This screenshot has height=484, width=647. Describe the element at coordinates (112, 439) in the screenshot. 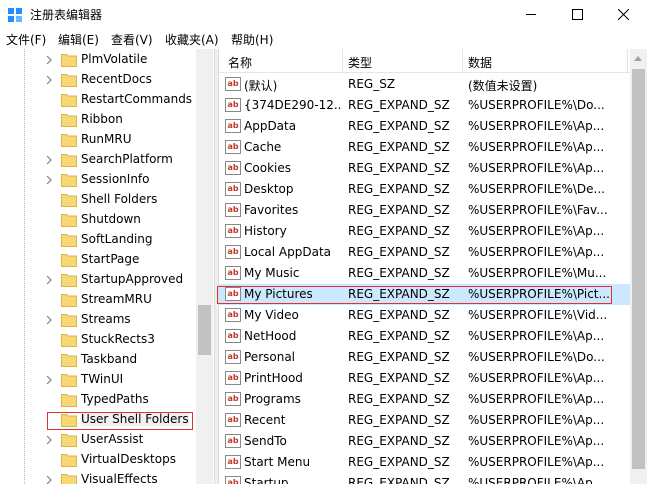

I see `tree-item-label: UserAssist` at that location.